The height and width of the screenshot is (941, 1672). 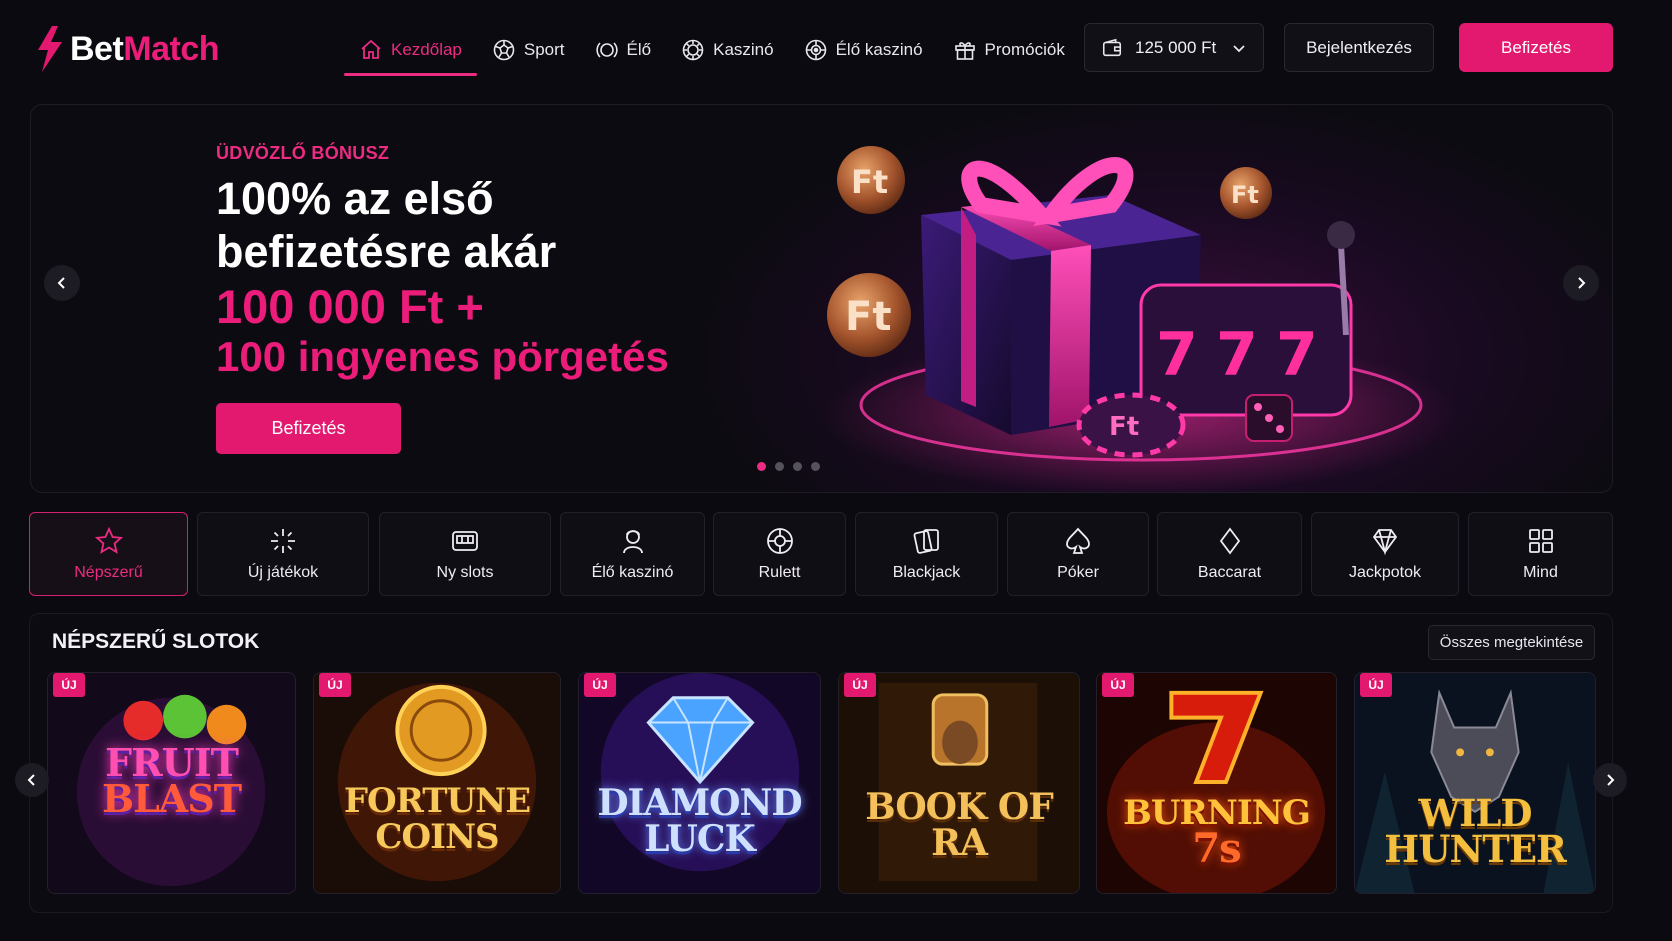 I want to click on game-tile-fruit-blast: ÚJ FRUIT BLAST, so click(x=171, y=783).